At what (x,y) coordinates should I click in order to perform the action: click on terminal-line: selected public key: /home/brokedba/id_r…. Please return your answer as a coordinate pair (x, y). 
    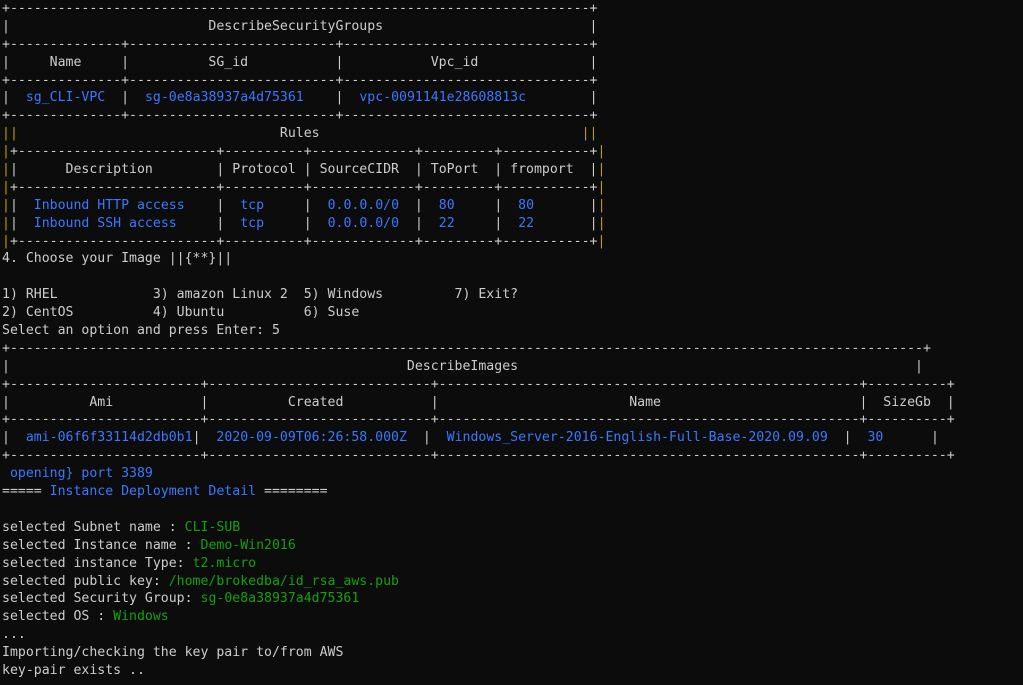
    Looking at the image, I should click on (512, 582).